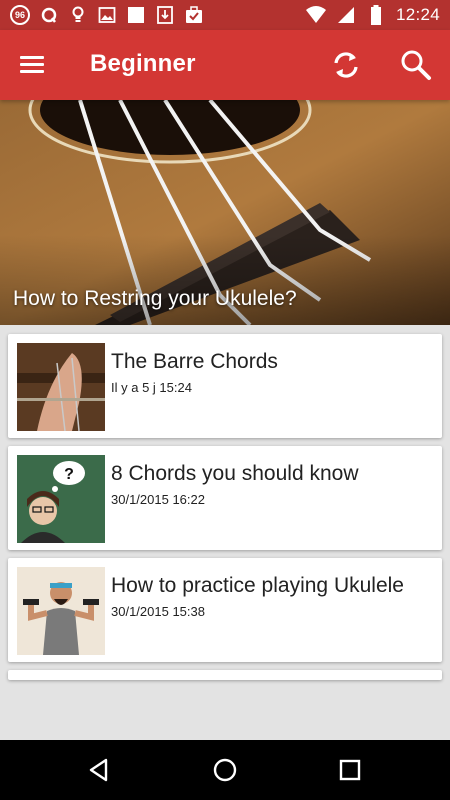 This screenshot has height=800, width=450. What do you see at coordinates (158, 499) in the screenshot?
I see `article-date: 30/1/2015 16:22` at bounding box center [158, 499].